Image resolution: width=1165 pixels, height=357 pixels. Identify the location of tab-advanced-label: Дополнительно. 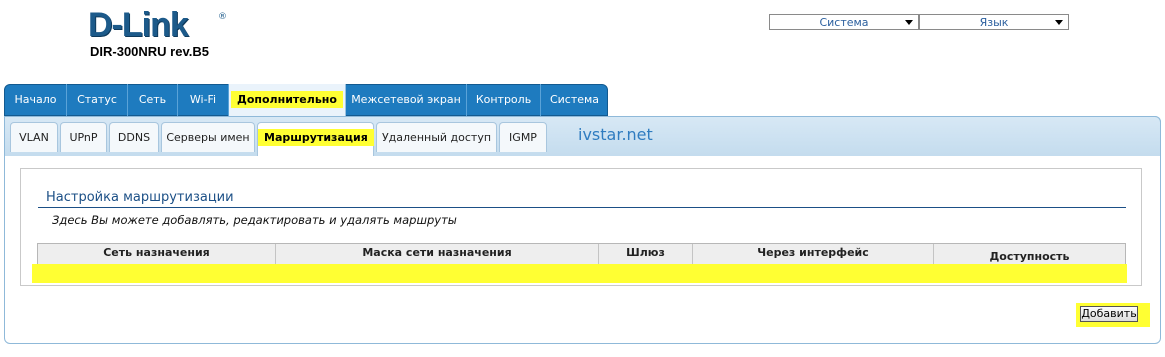
(287, 99).